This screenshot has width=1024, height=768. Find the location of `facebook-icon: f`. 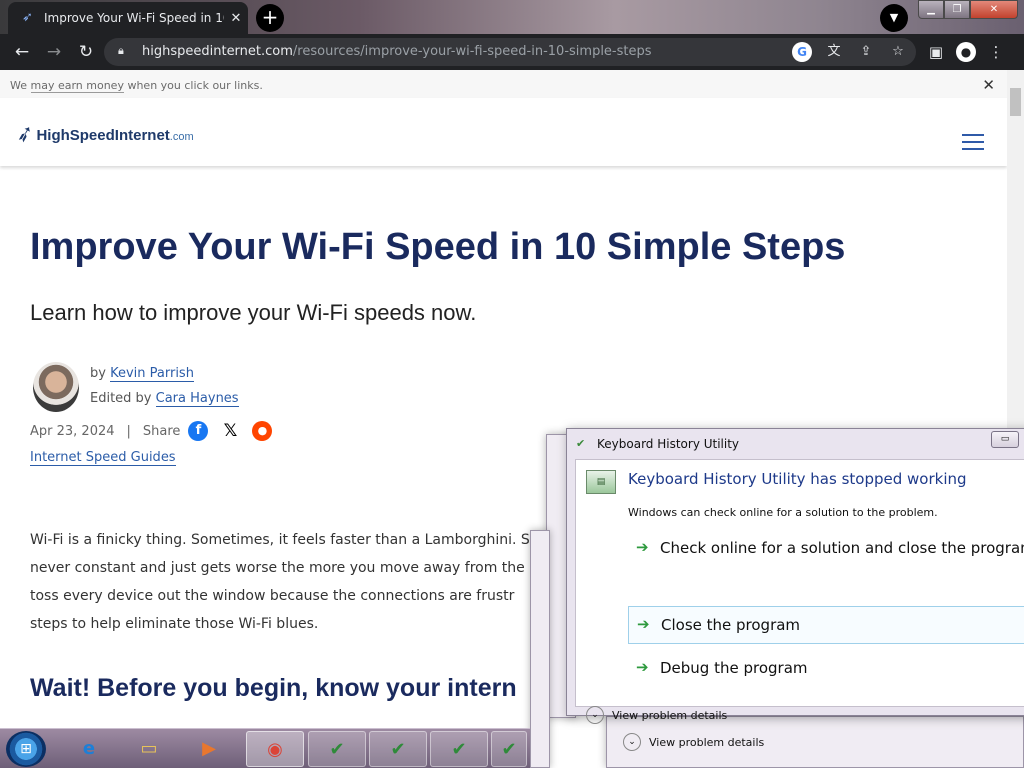

facebook-icon: f is located at coordinates (198, 431).